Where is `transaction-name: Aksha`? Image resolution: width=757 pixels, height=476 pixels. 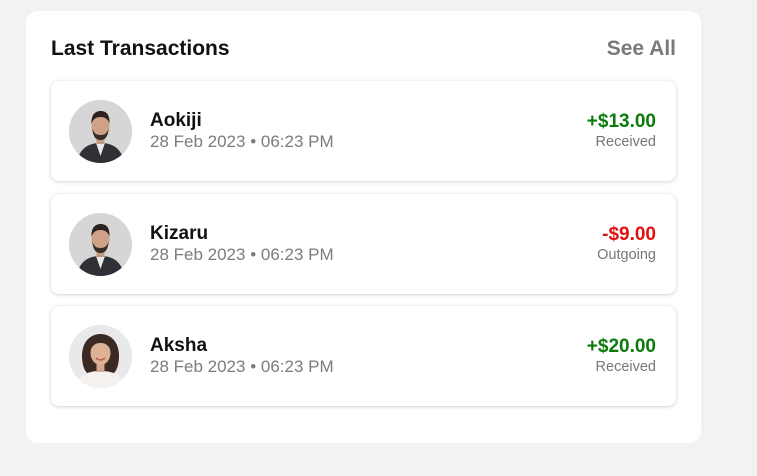 transaction-name: Aksha is located at coordinates (179, 345).